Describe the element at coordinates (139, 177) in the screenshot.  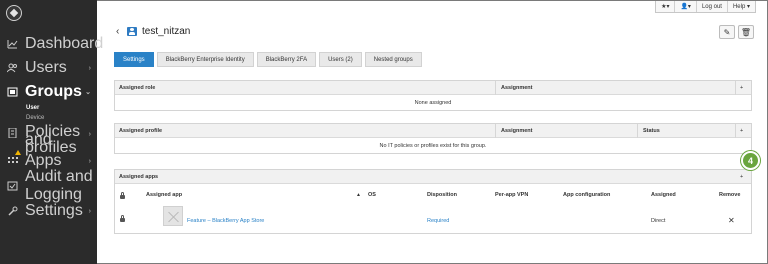
I see `panel-title: Assigned apps` at that location.